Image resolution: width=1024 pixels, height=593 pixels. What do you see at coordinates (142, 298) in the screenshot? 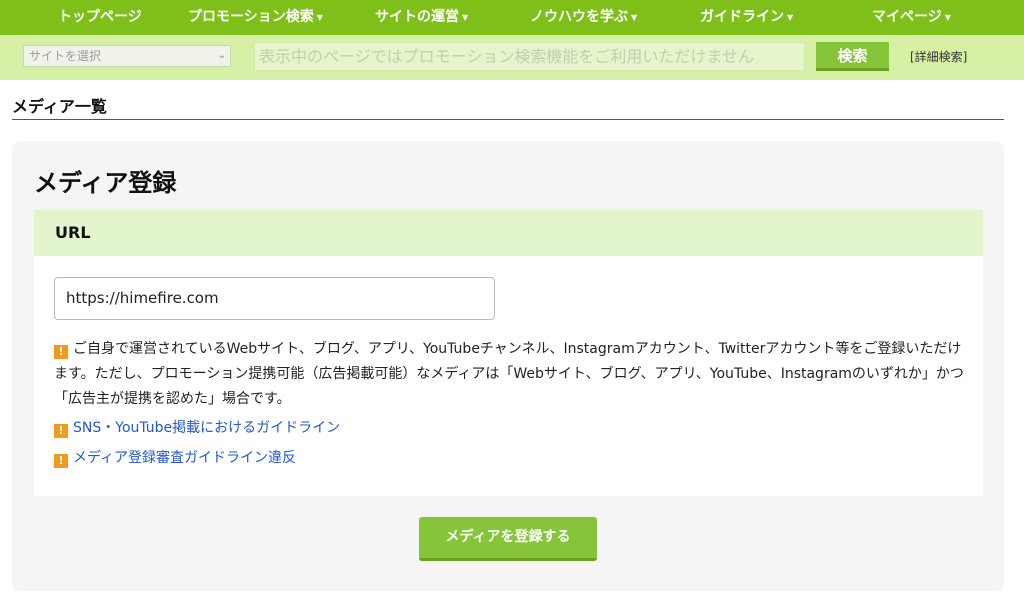
I see `url-field-value: https://himefire.com` at bounding box center [142, 298].